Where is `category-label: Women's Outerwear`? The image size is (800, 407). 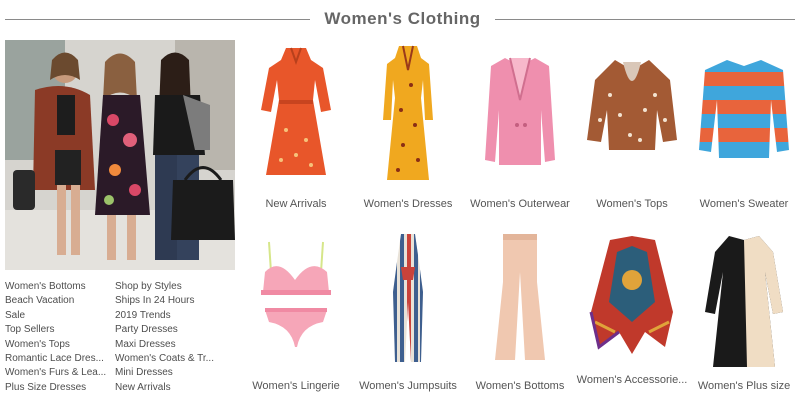
category-label: Women's Outerwear is located at coordinates (520, 204).